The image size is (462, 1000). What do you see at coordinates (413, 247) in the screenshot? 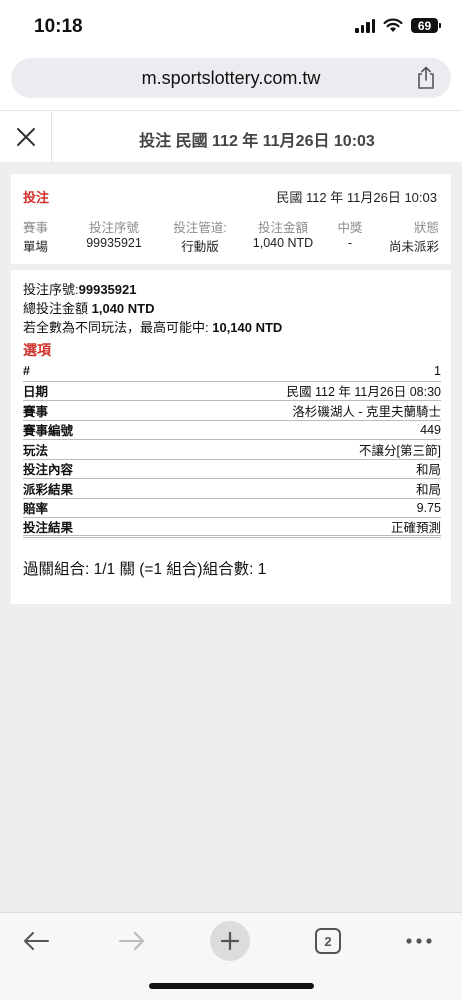
I see `cell-status: 尚未派彩` at bounding box center [413, 247].